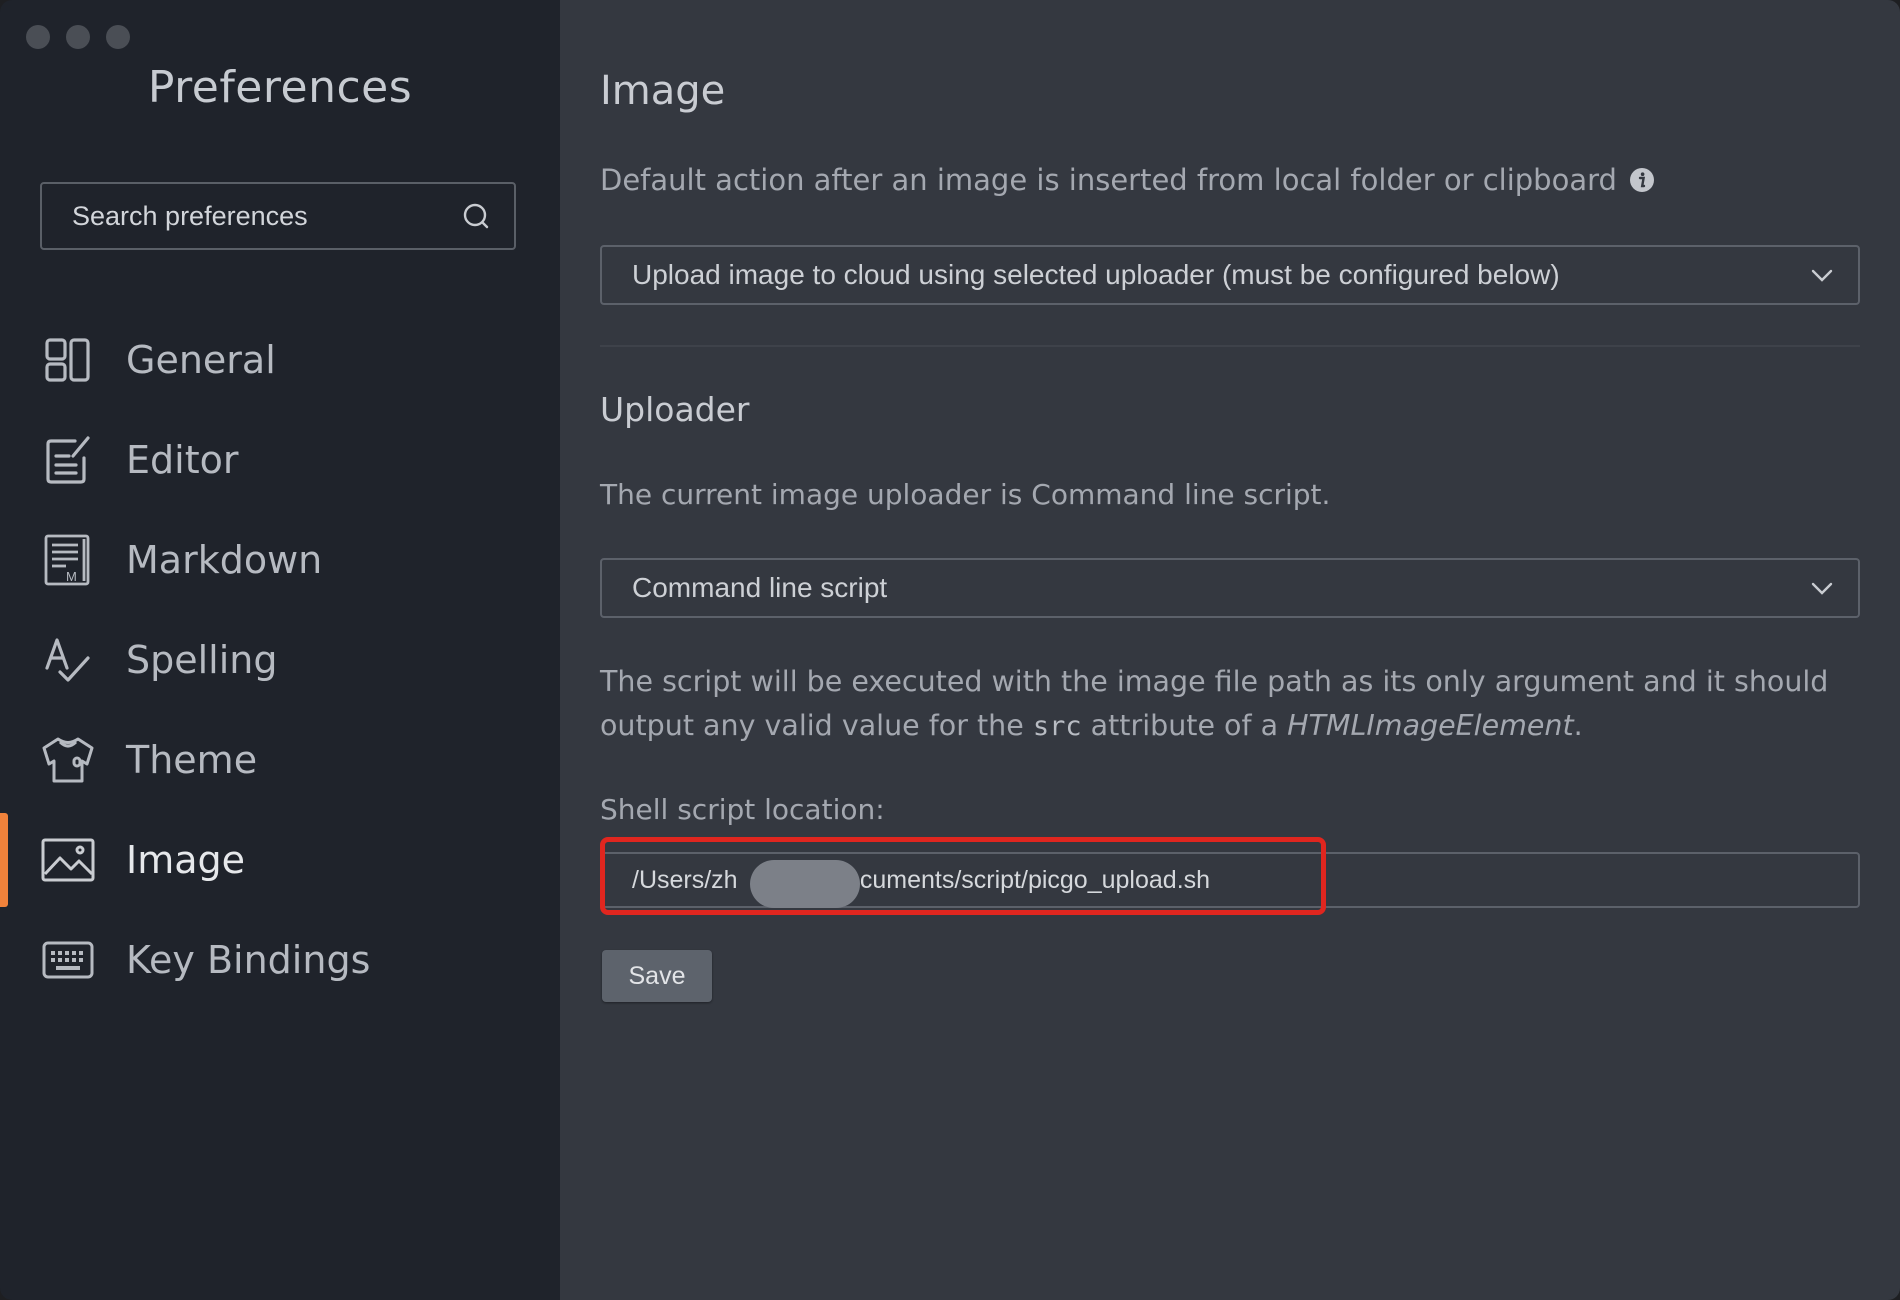 The height and width of the screenshot is (1300, 1900). Describe the element at coordinates (1184, 725) in the screenshot. I see `script-desc-part2: attribute of a` at that location.